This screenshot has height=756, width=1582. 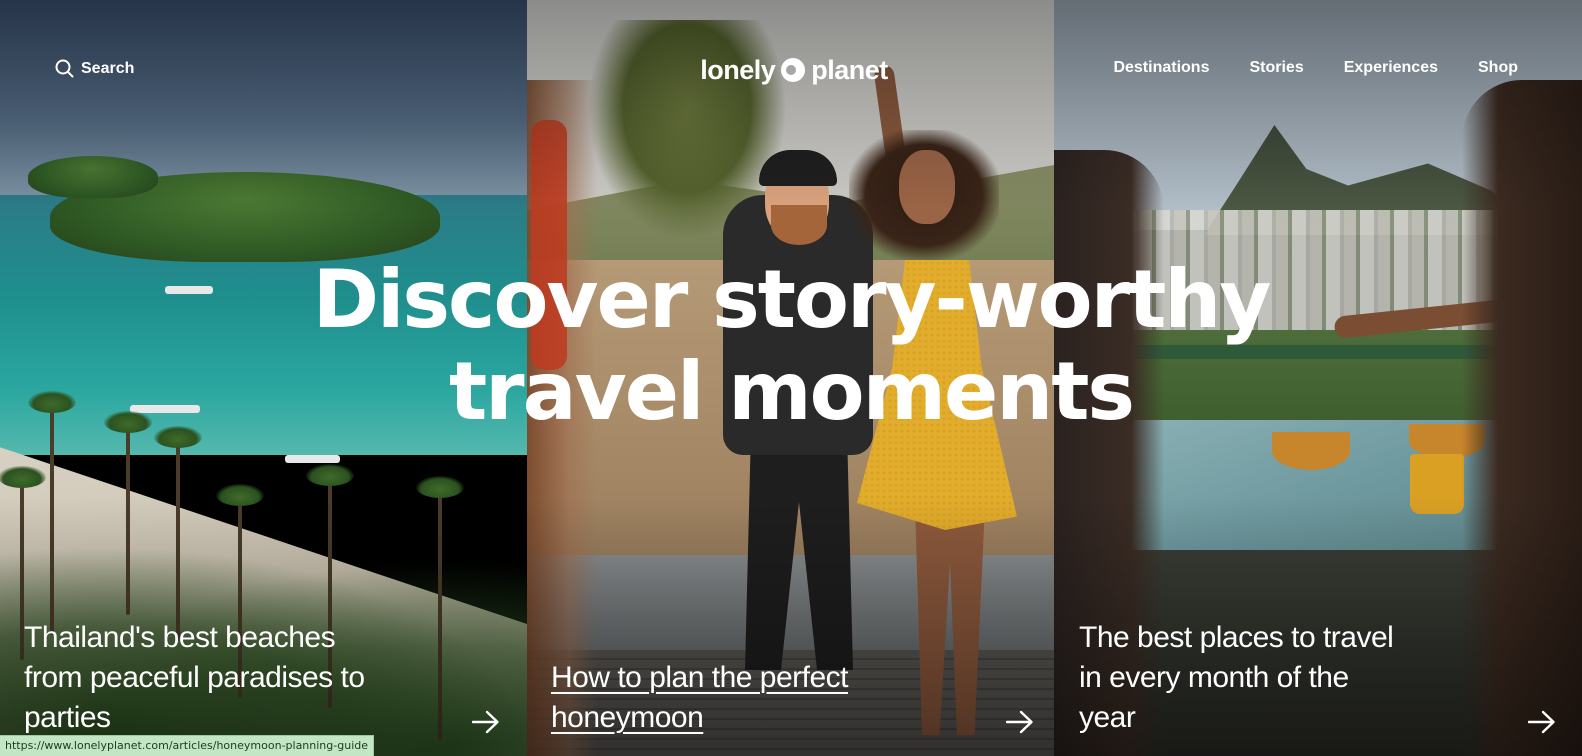 What do you see at coordinates (93, 177) in the screenshot?
I see `island` at bounding box center [93, 177].